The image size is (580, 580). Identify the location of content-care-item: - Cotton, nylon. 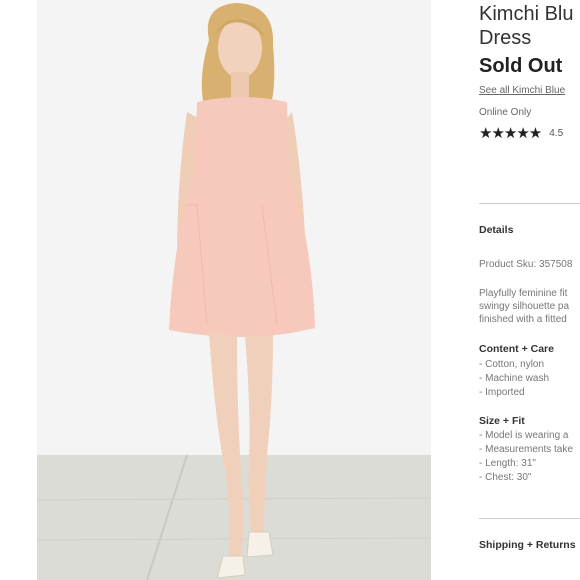
(512, 364).